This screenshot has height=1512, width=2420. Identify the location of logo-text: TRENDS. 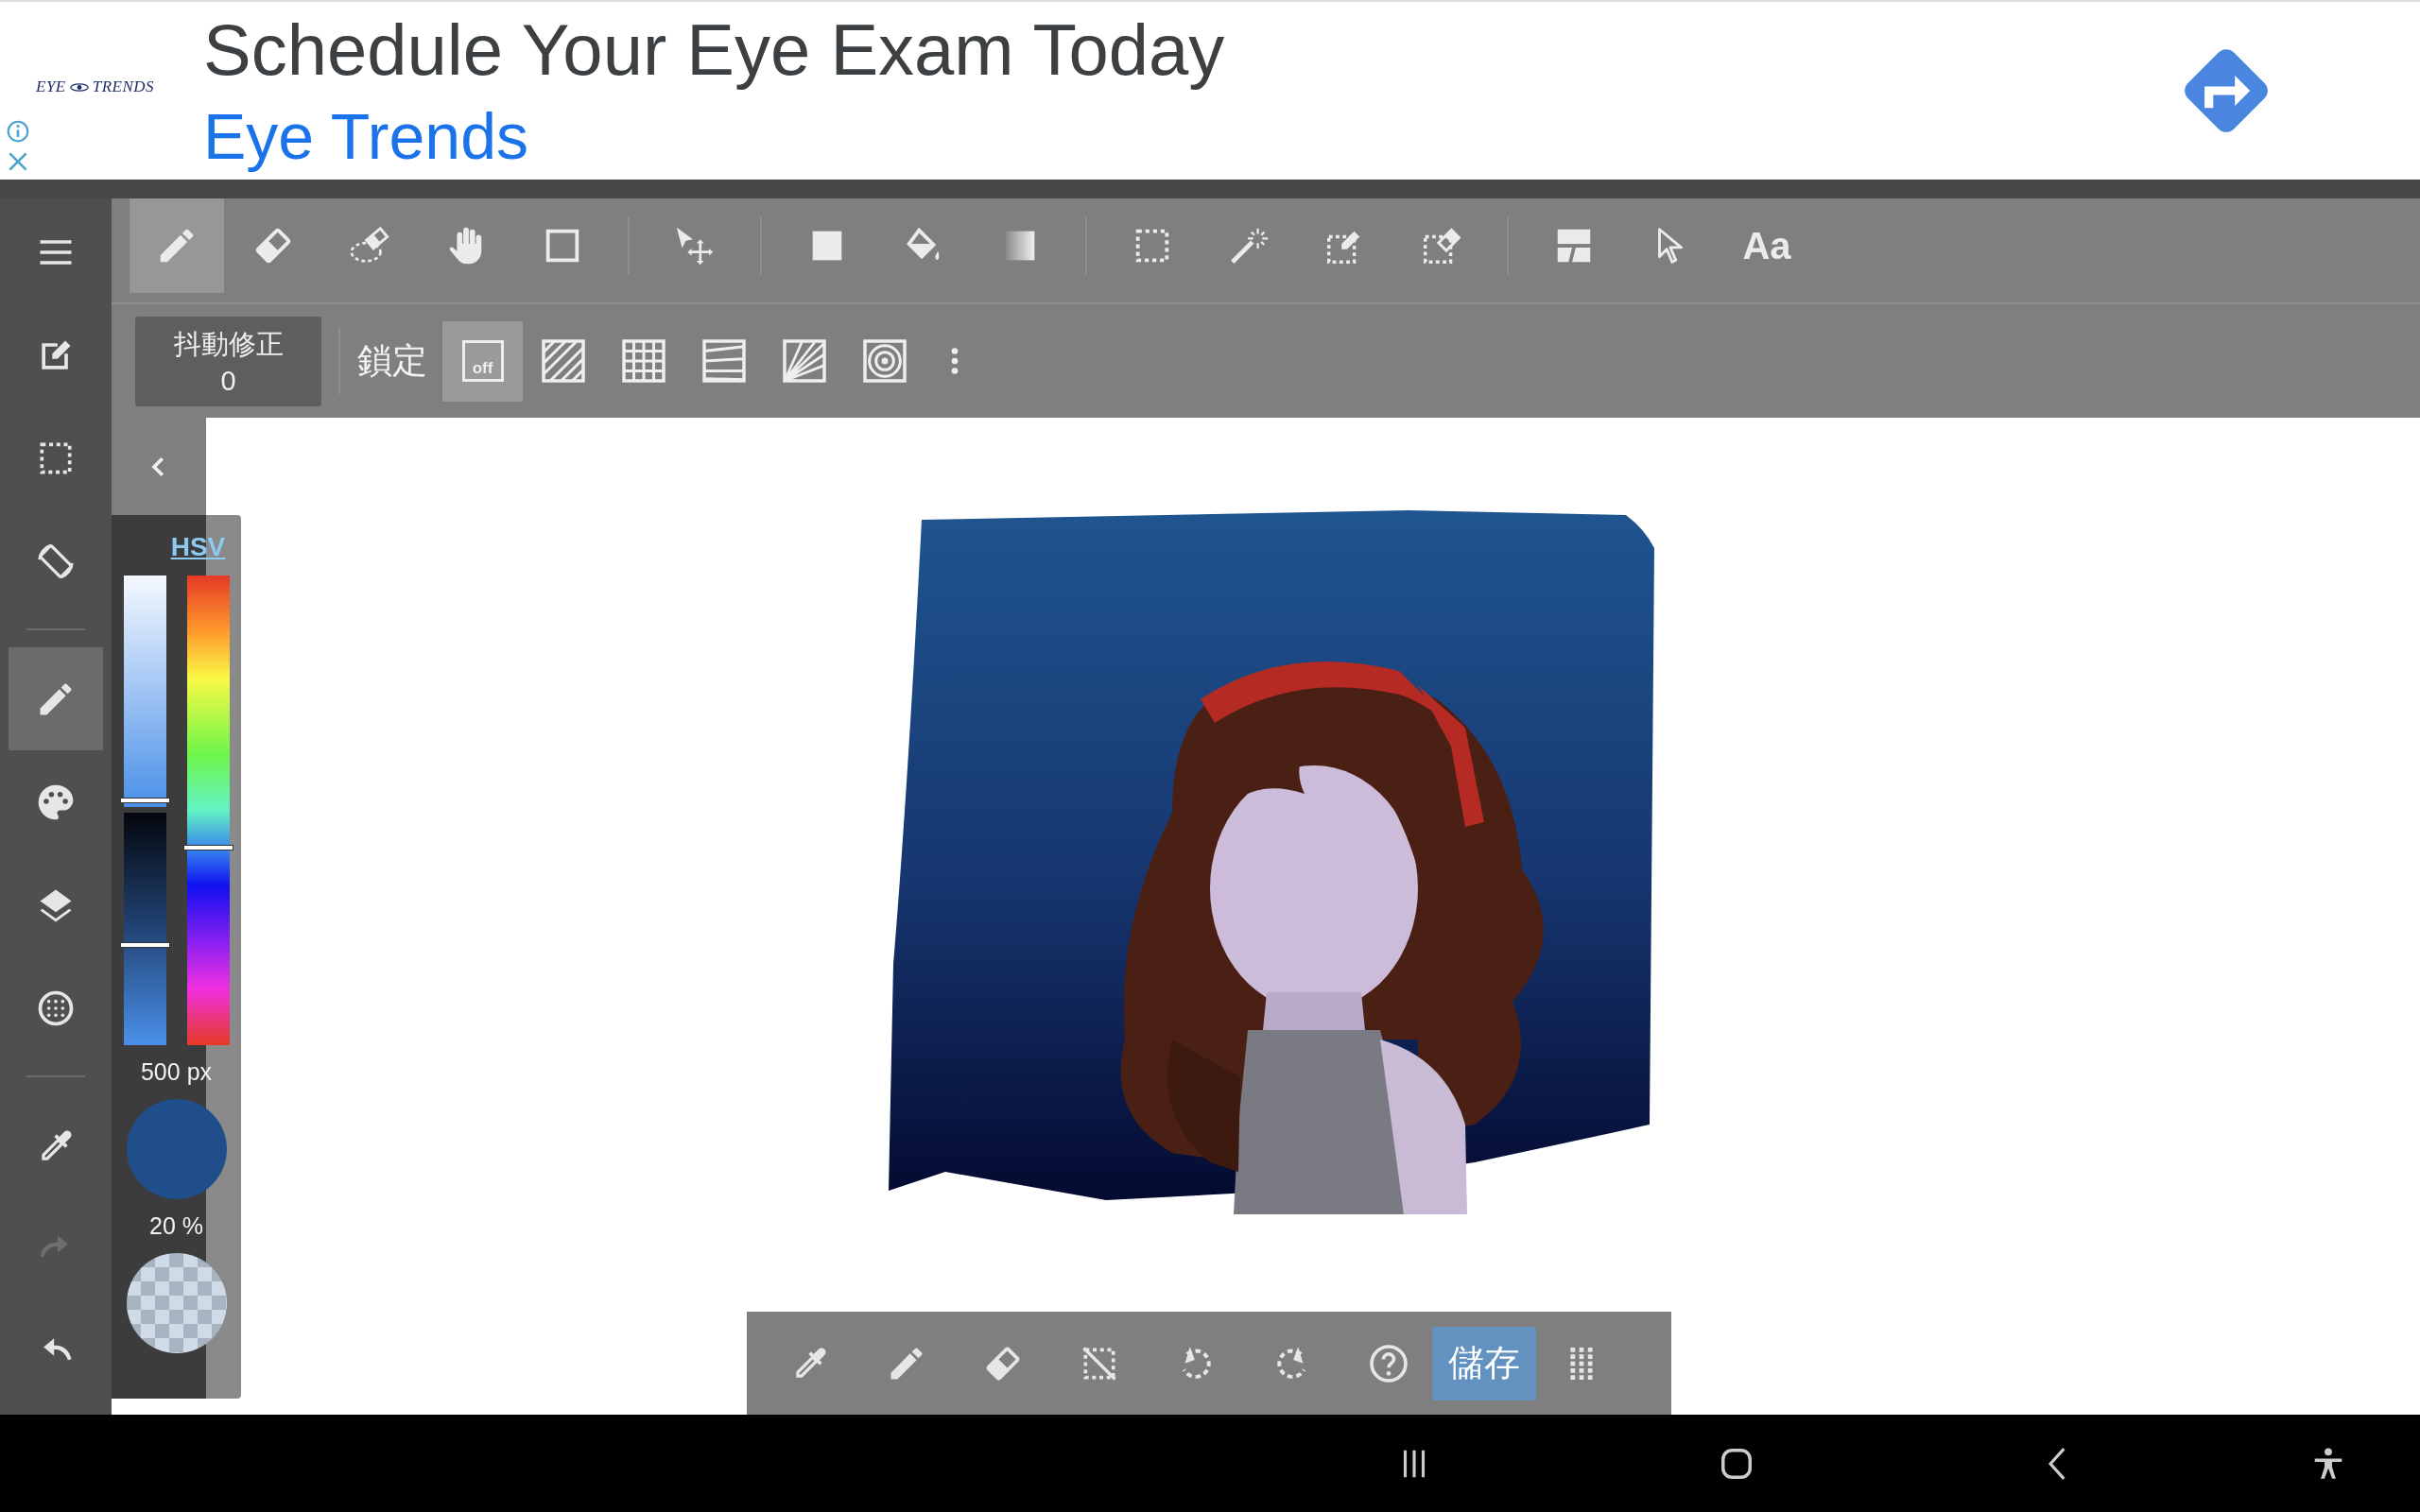
(123, 86).